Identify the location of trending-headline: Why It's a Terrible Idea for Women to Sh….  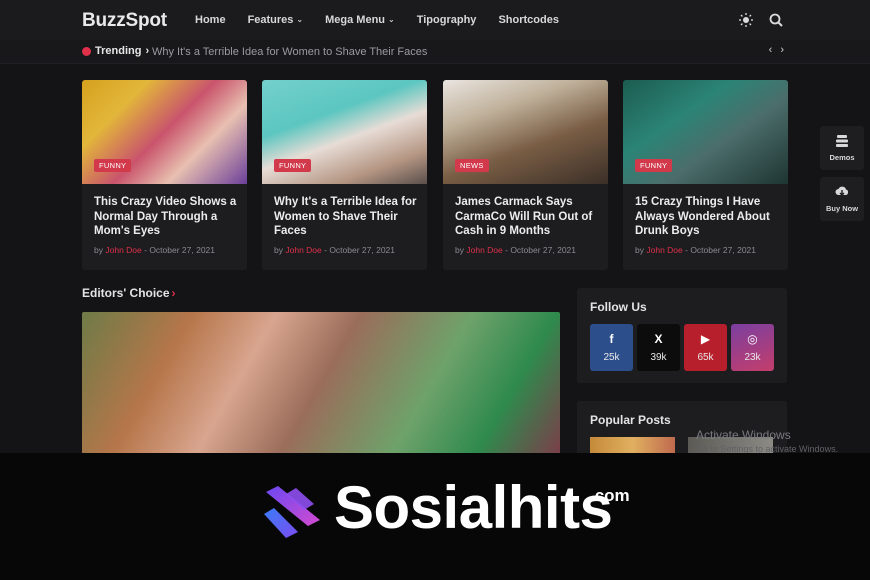
(289, 52).